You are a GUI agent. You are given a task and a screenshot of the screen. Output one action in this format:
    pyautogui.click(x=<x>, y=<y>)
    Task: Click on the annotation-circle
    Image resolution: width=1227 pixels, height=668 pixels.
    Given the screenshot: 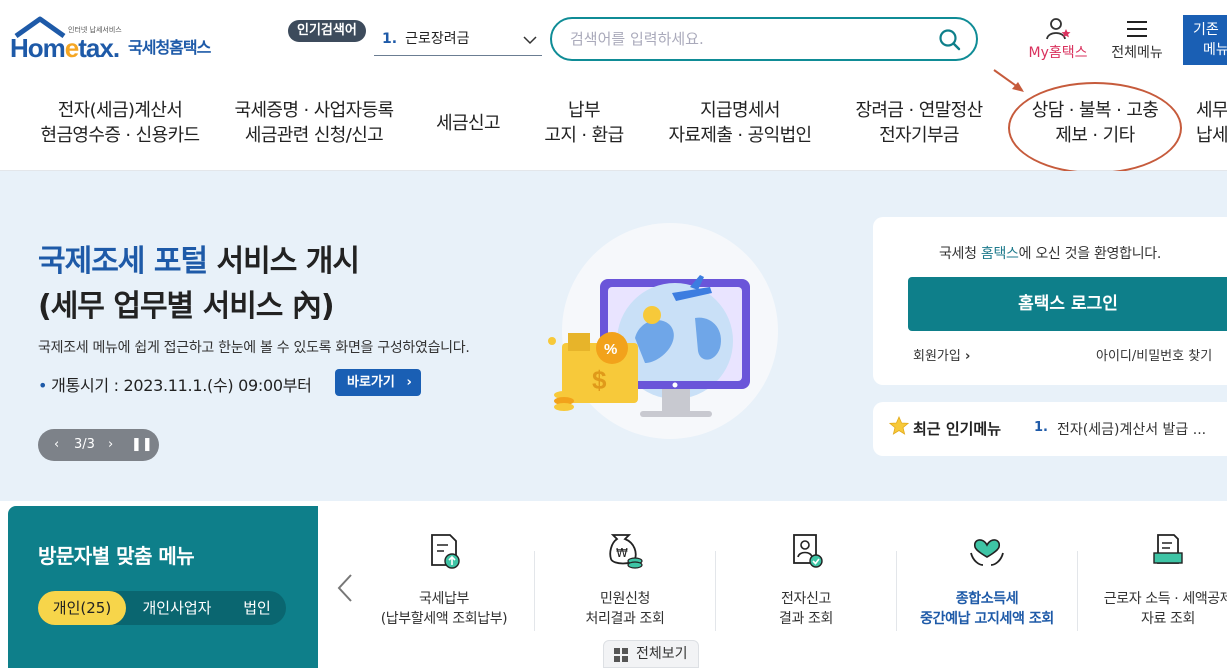 What is the action you would take?
    pyautogui.click(x=1095, y=128)
    